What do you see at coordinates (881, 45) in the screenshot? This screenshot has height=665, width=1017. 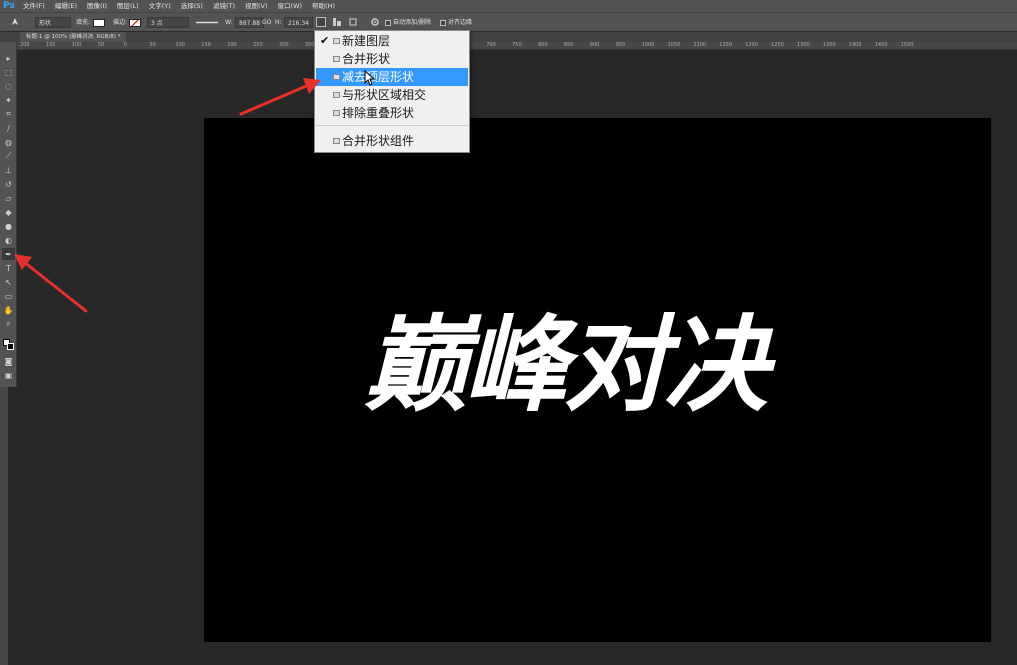 I see `ruler-tick-label: 1450` at bounding box center [881, 45].